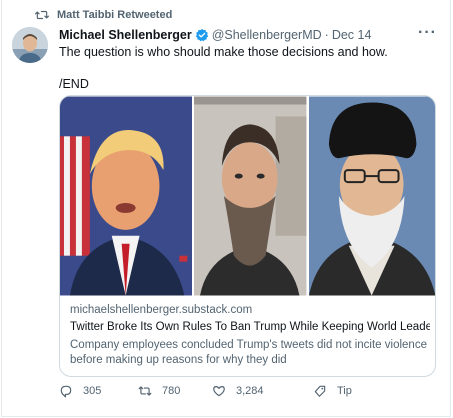 The image size is (453, 418). What do you see at coordinates (250, 391) in the screenshot?
I see `like-count: 3,284` at bounding box center [250, 391].